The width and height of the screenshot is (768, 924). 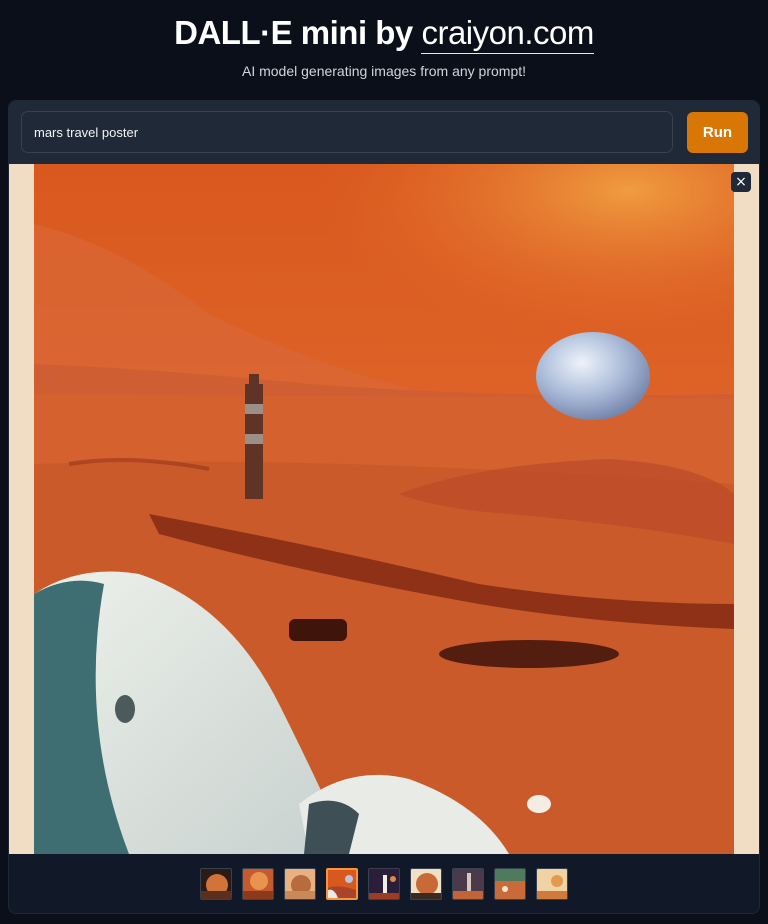 I want to click on craiyon-link: craiyon.com, so click(x=507, y=34).